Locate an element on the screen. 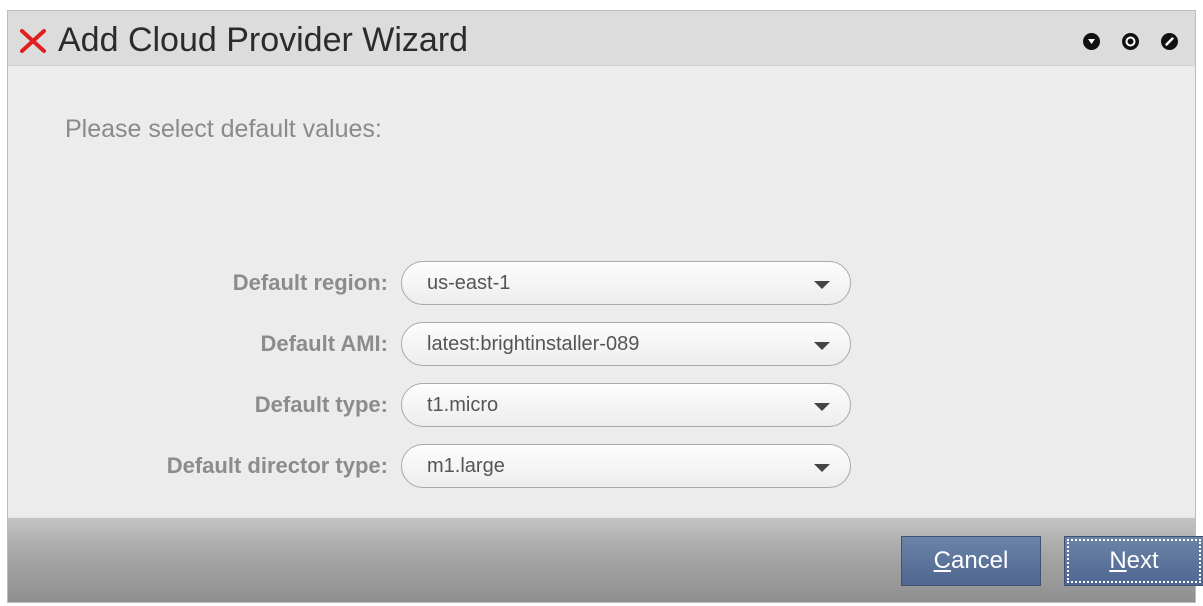  director-type-row: Default director type: m1.large is located at coordinates (433, 467).